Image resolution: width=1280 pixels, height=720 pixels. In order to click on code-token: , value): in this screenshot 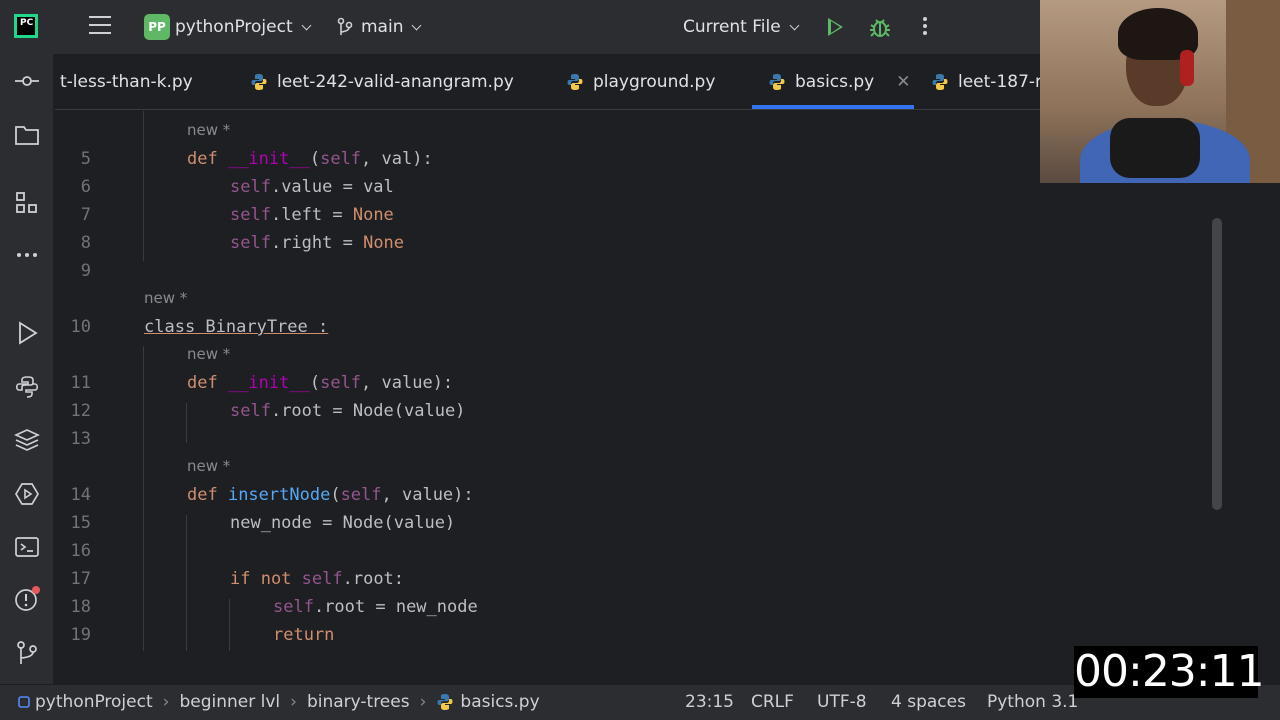, I will do `click(407, 383)`.